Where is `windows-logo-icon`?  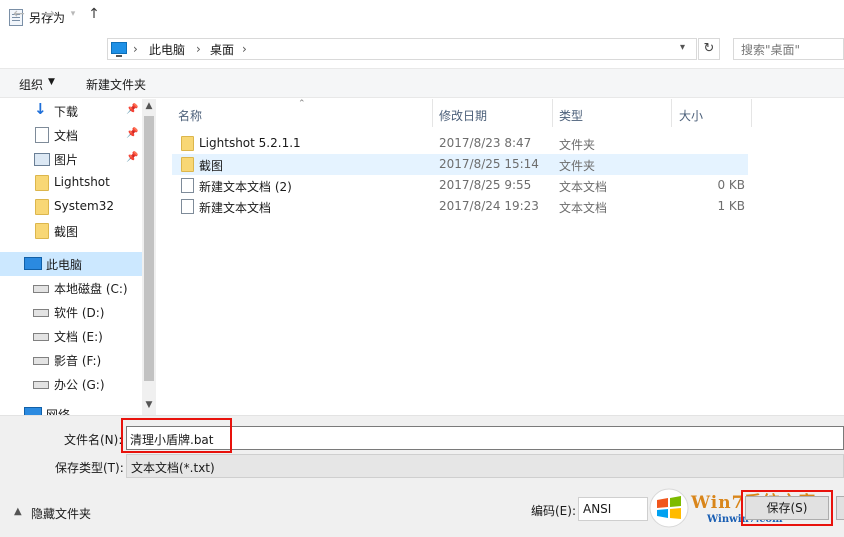 windows-logo-icon is located at coordinates (669, 508).